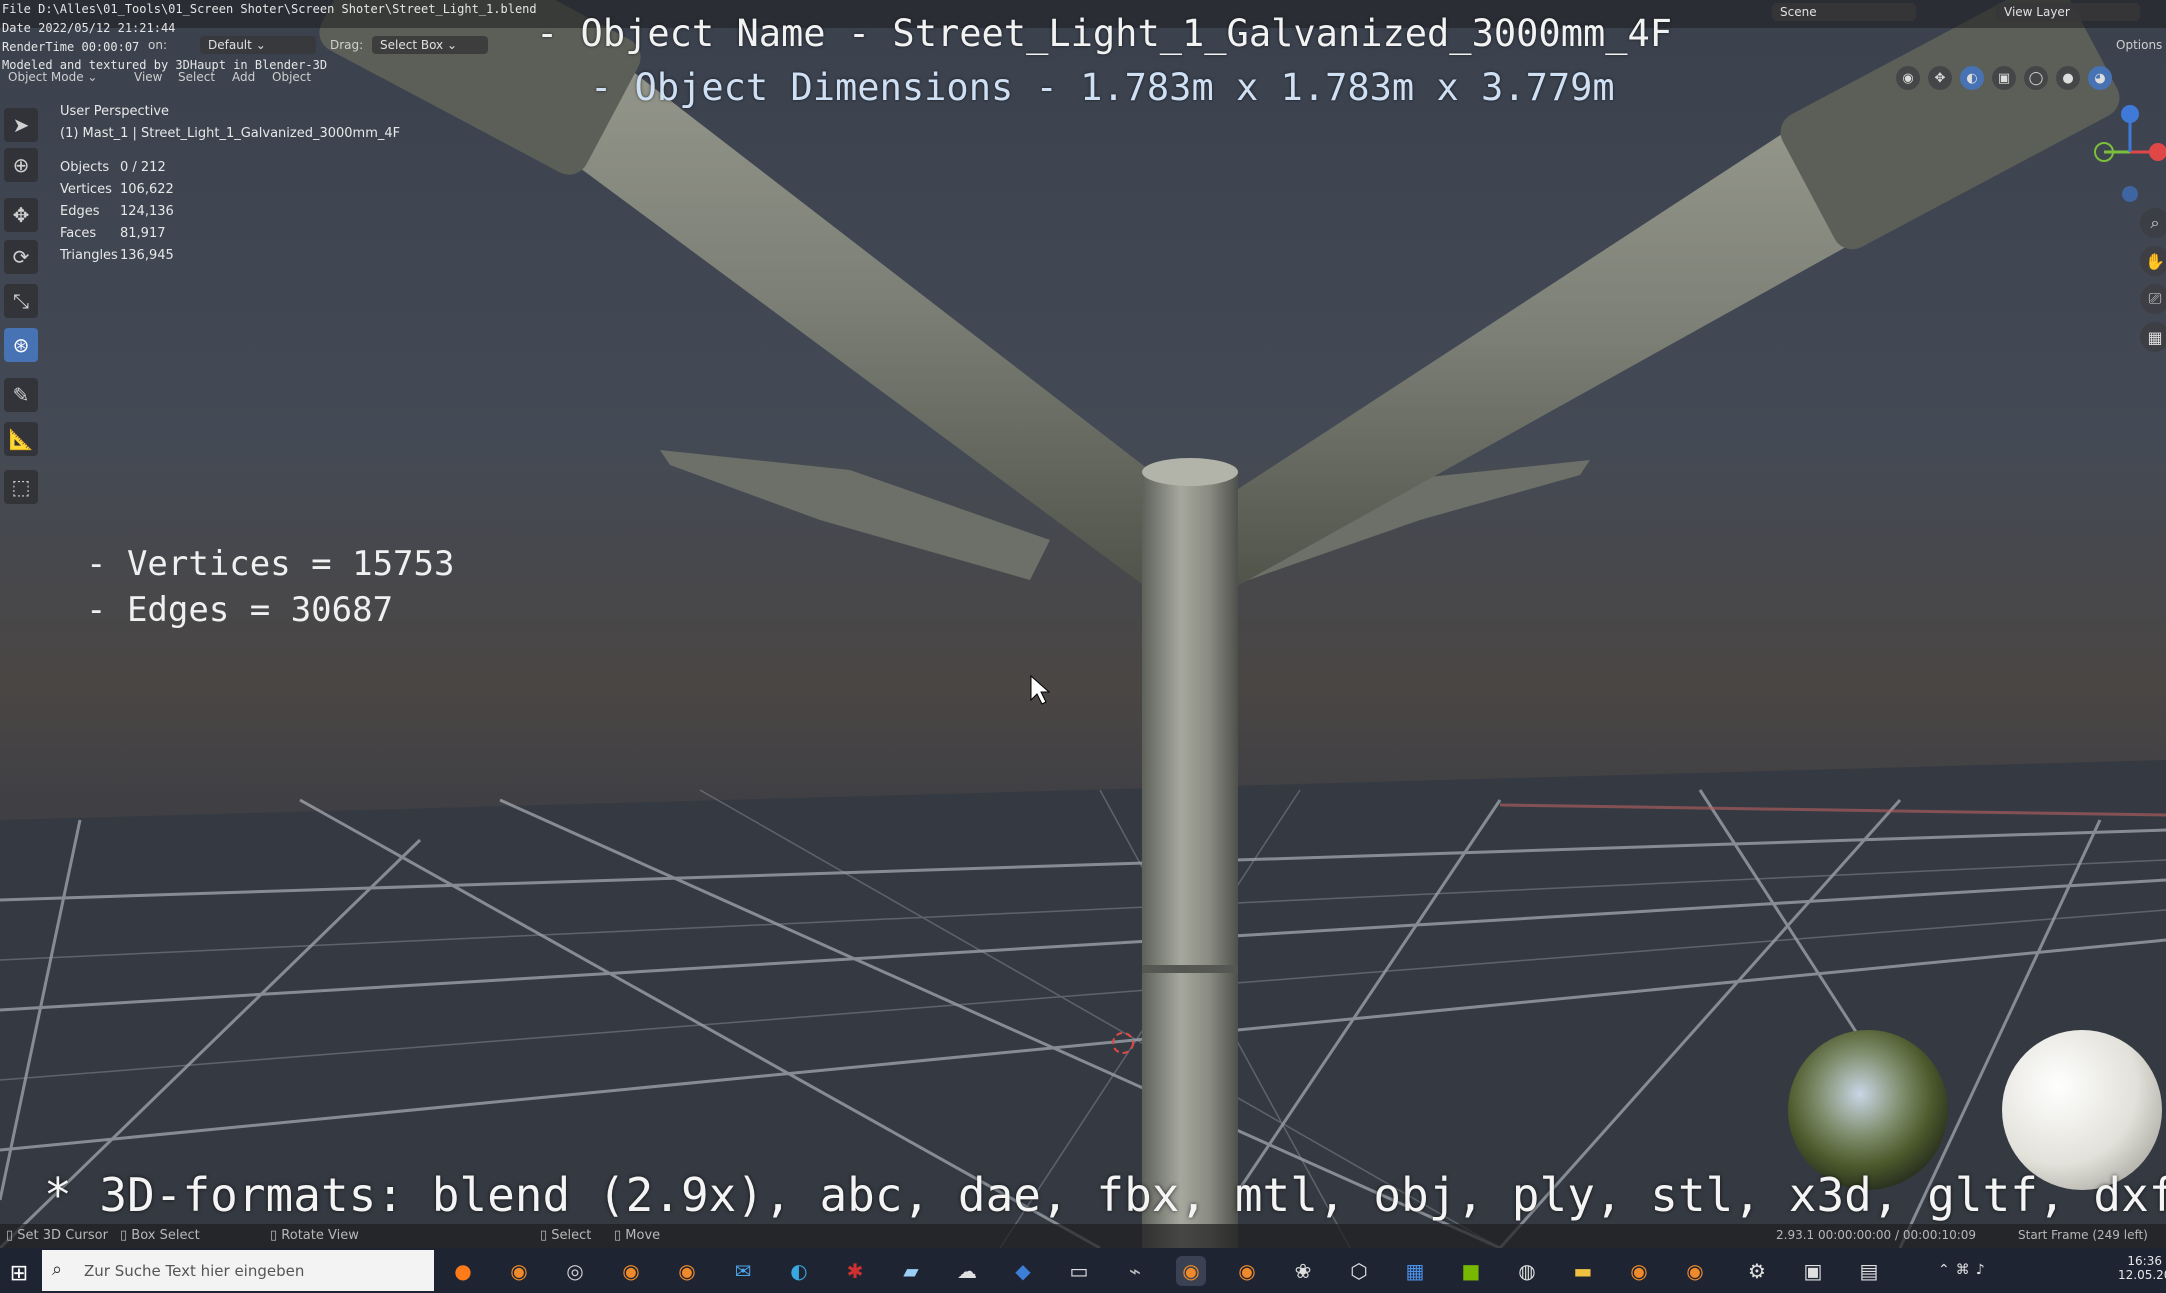  What do you see at coordinates (799, 1271) in the screenshot?
I see `edge-icon: ◐` at bounding box center [799, 1271].